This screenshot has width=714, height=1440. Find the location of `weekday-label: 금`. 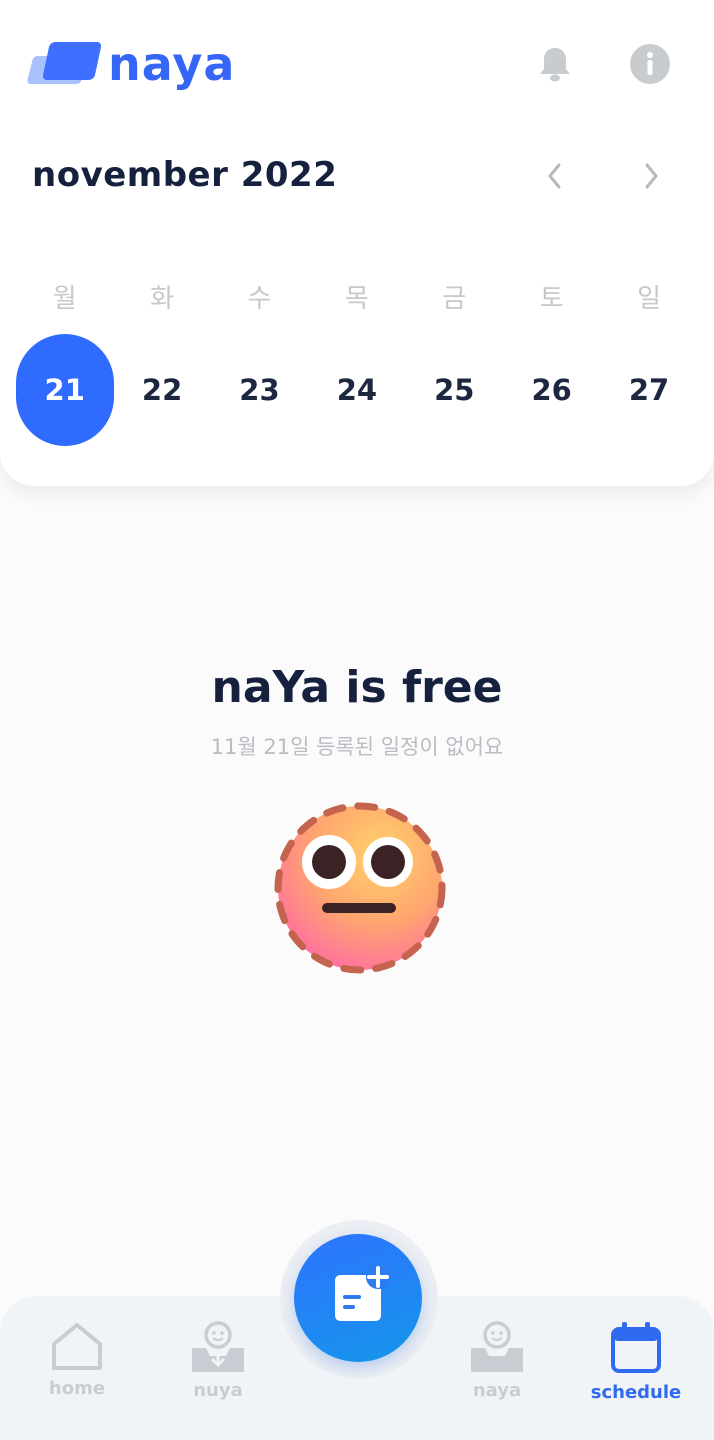

weekday-label: 금 is located at coordinates (454, 299).